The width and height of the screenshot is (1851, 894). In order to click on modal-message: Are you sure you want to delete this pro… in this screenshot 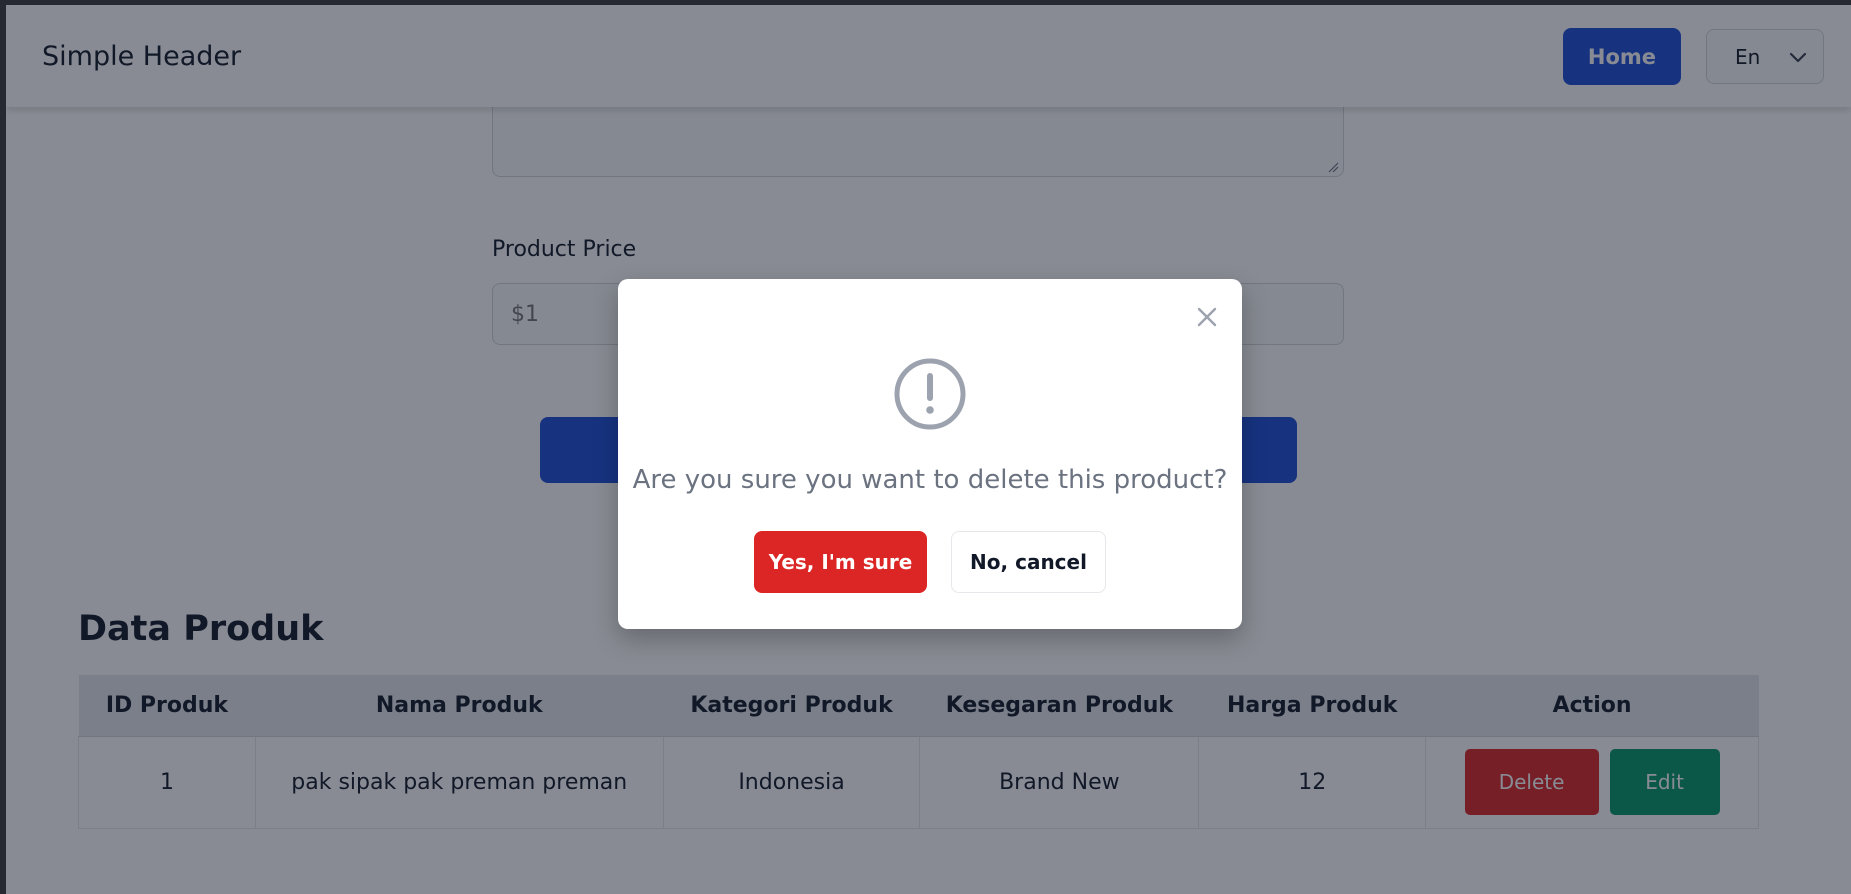, I will do `click(930, 480)`.